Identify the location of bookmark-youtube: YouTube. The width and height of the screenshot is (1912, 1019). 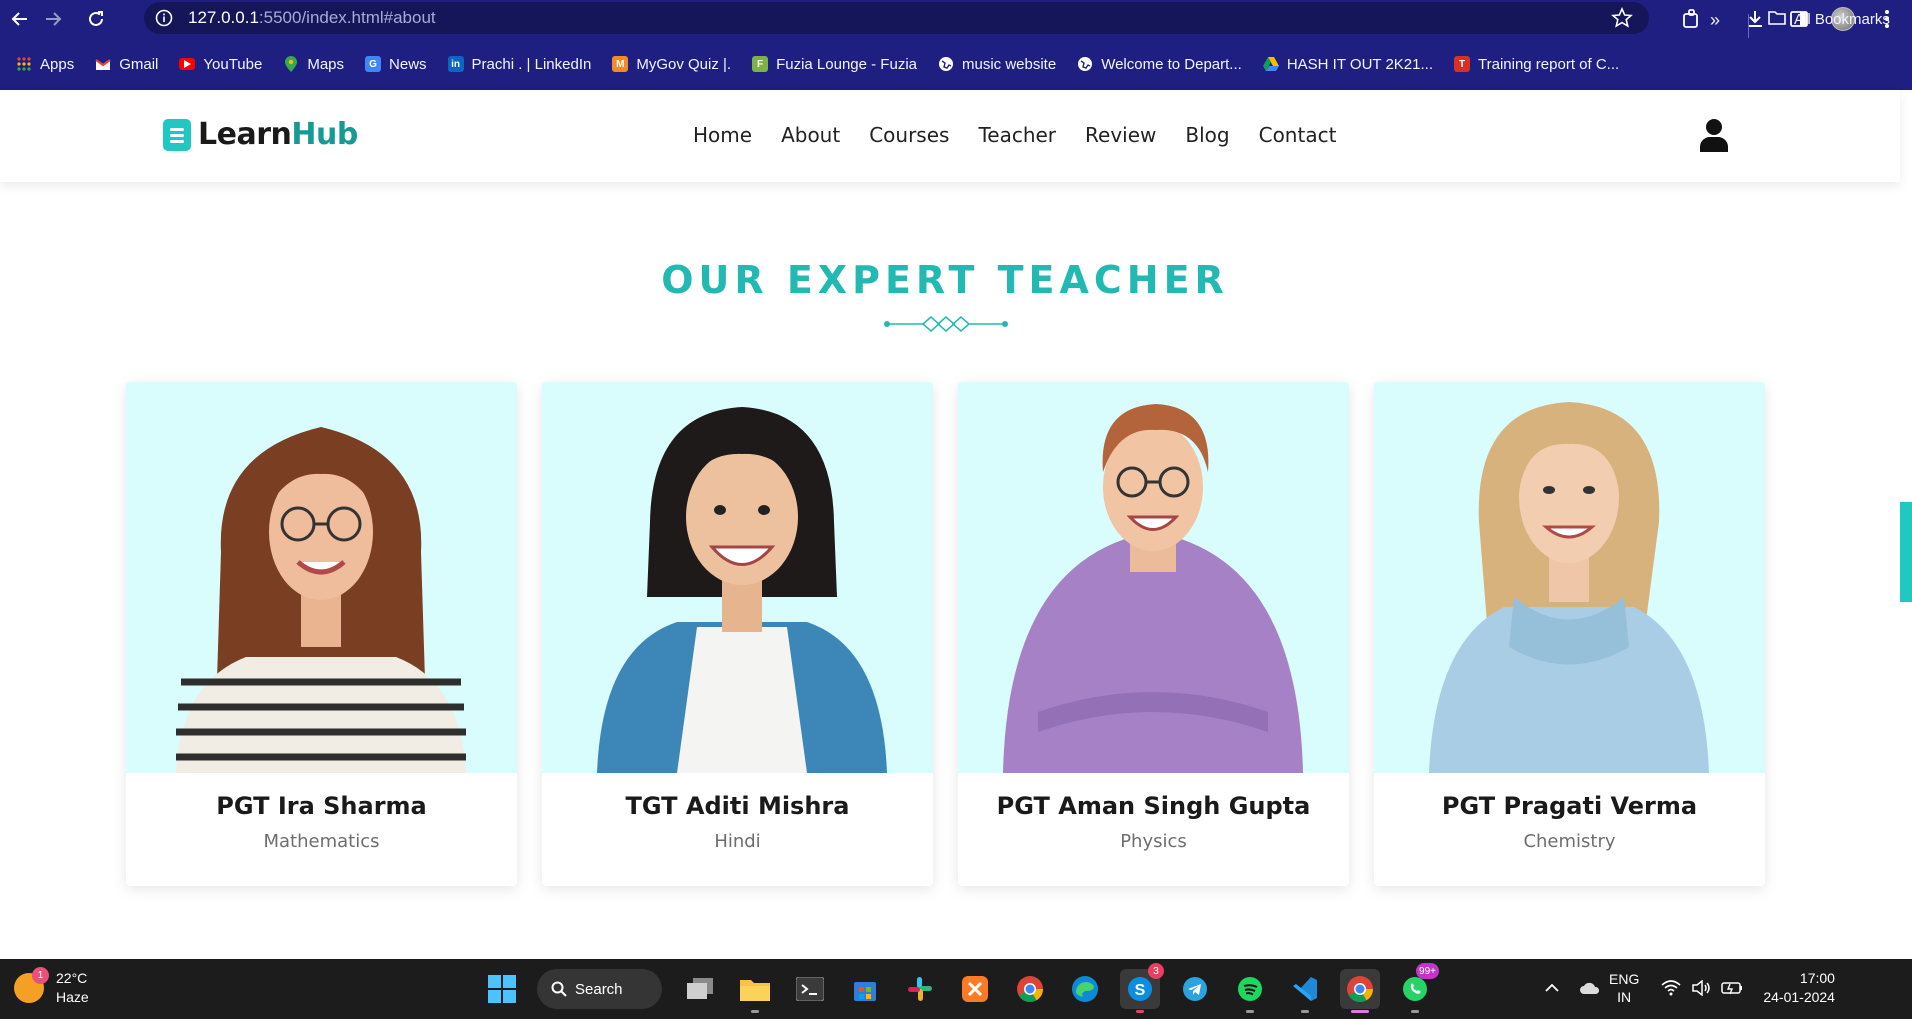
(220, 64).